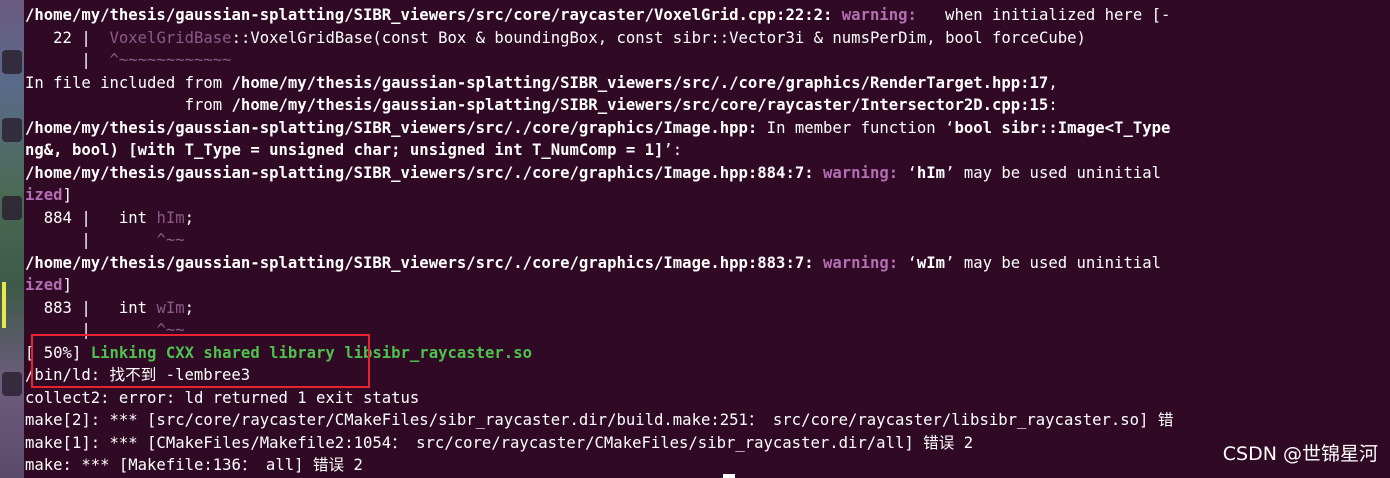  I want to click on terminal-text-segment: ^~~~~~~~~~~~~, so click(170, 60).